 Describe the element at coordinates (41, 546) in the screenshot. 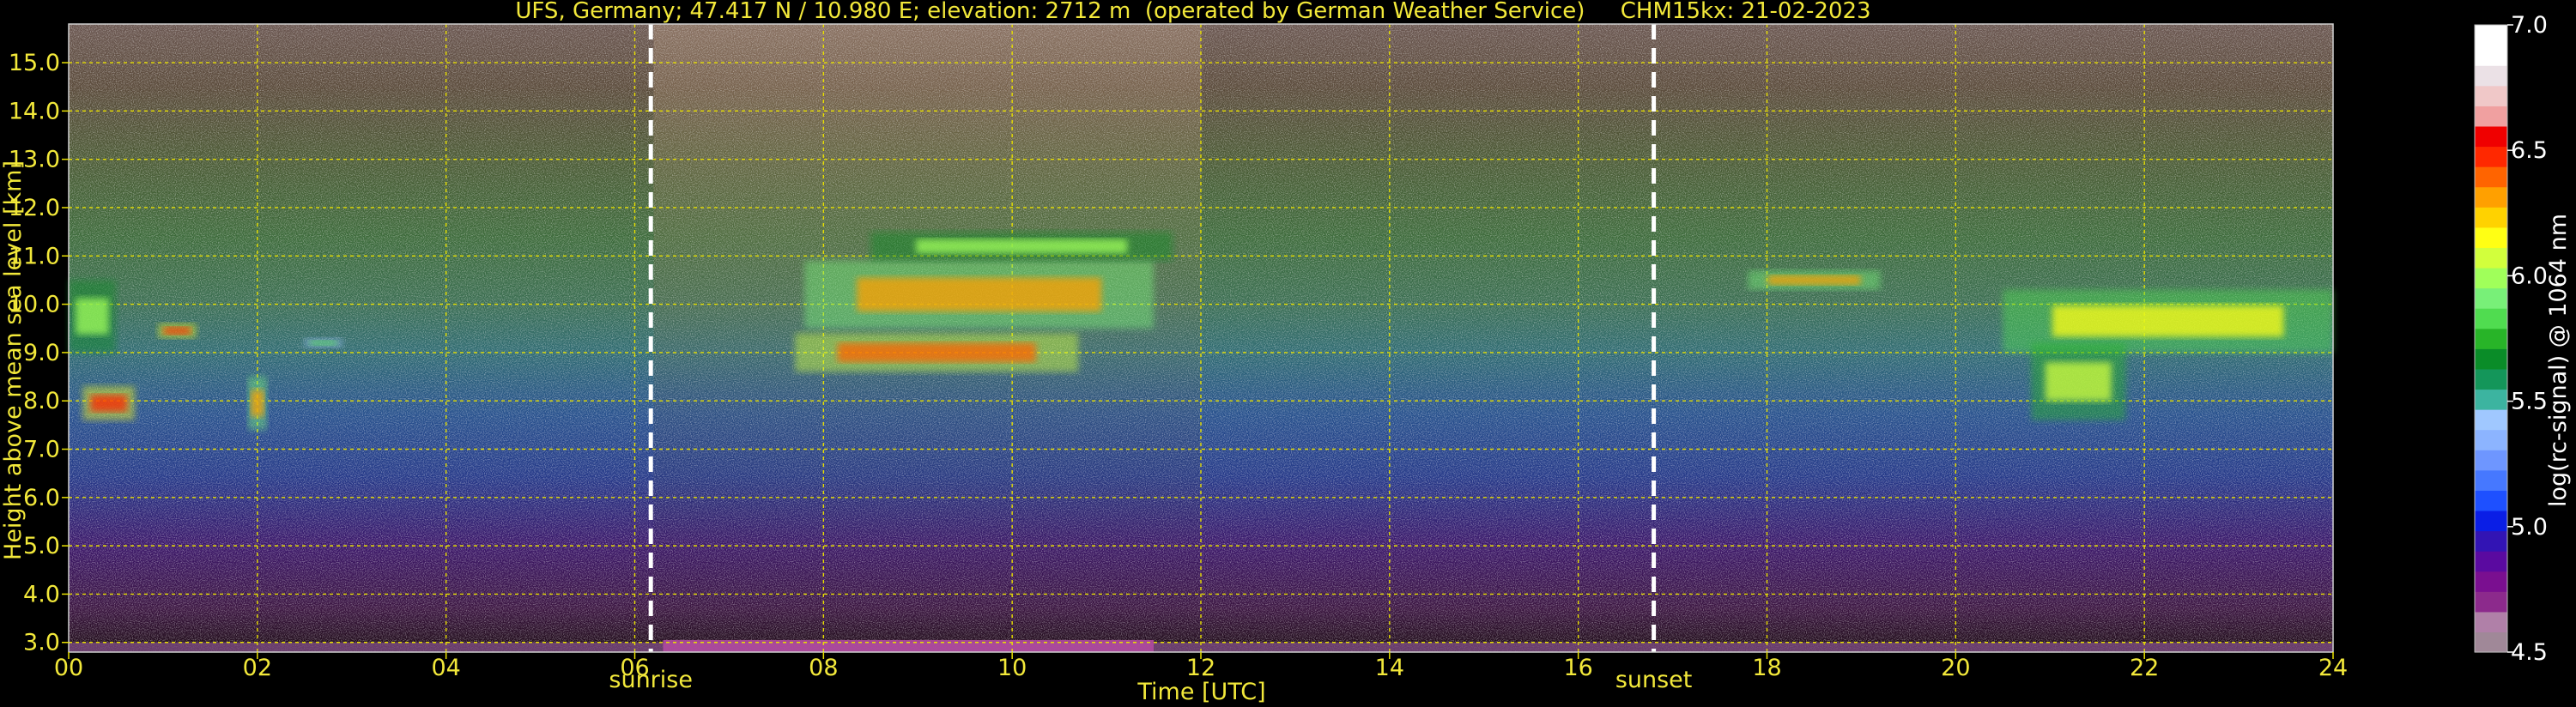

I see `y-tick-label: 5.0` at that location.